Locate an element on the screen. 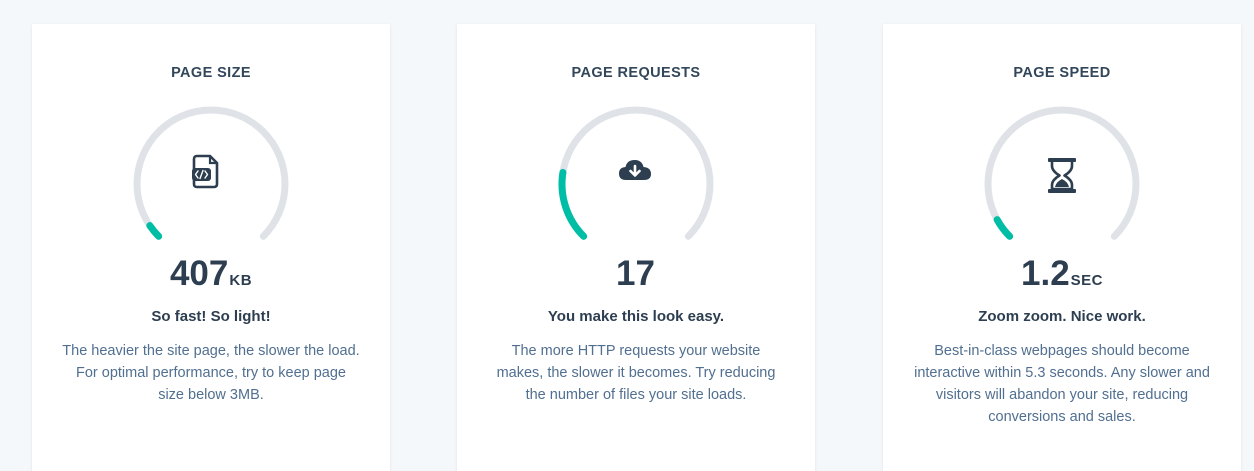 The image size is (1254, 471). metric-value: 407KB is located at coordinates (211, 277).